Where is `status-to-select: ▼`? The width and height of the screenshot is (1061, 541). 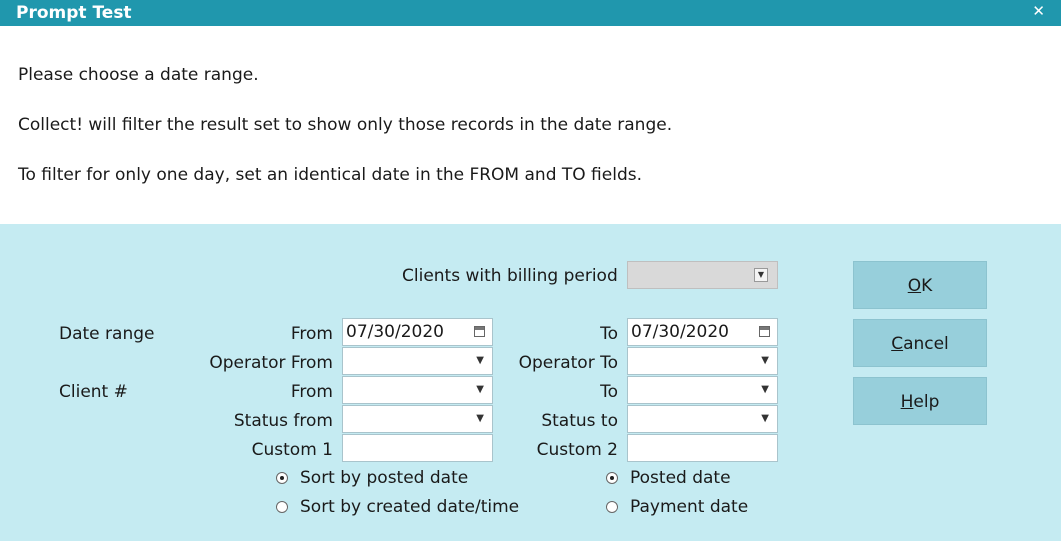
status-to-select: ▼ is located at coordinates (702, 419).